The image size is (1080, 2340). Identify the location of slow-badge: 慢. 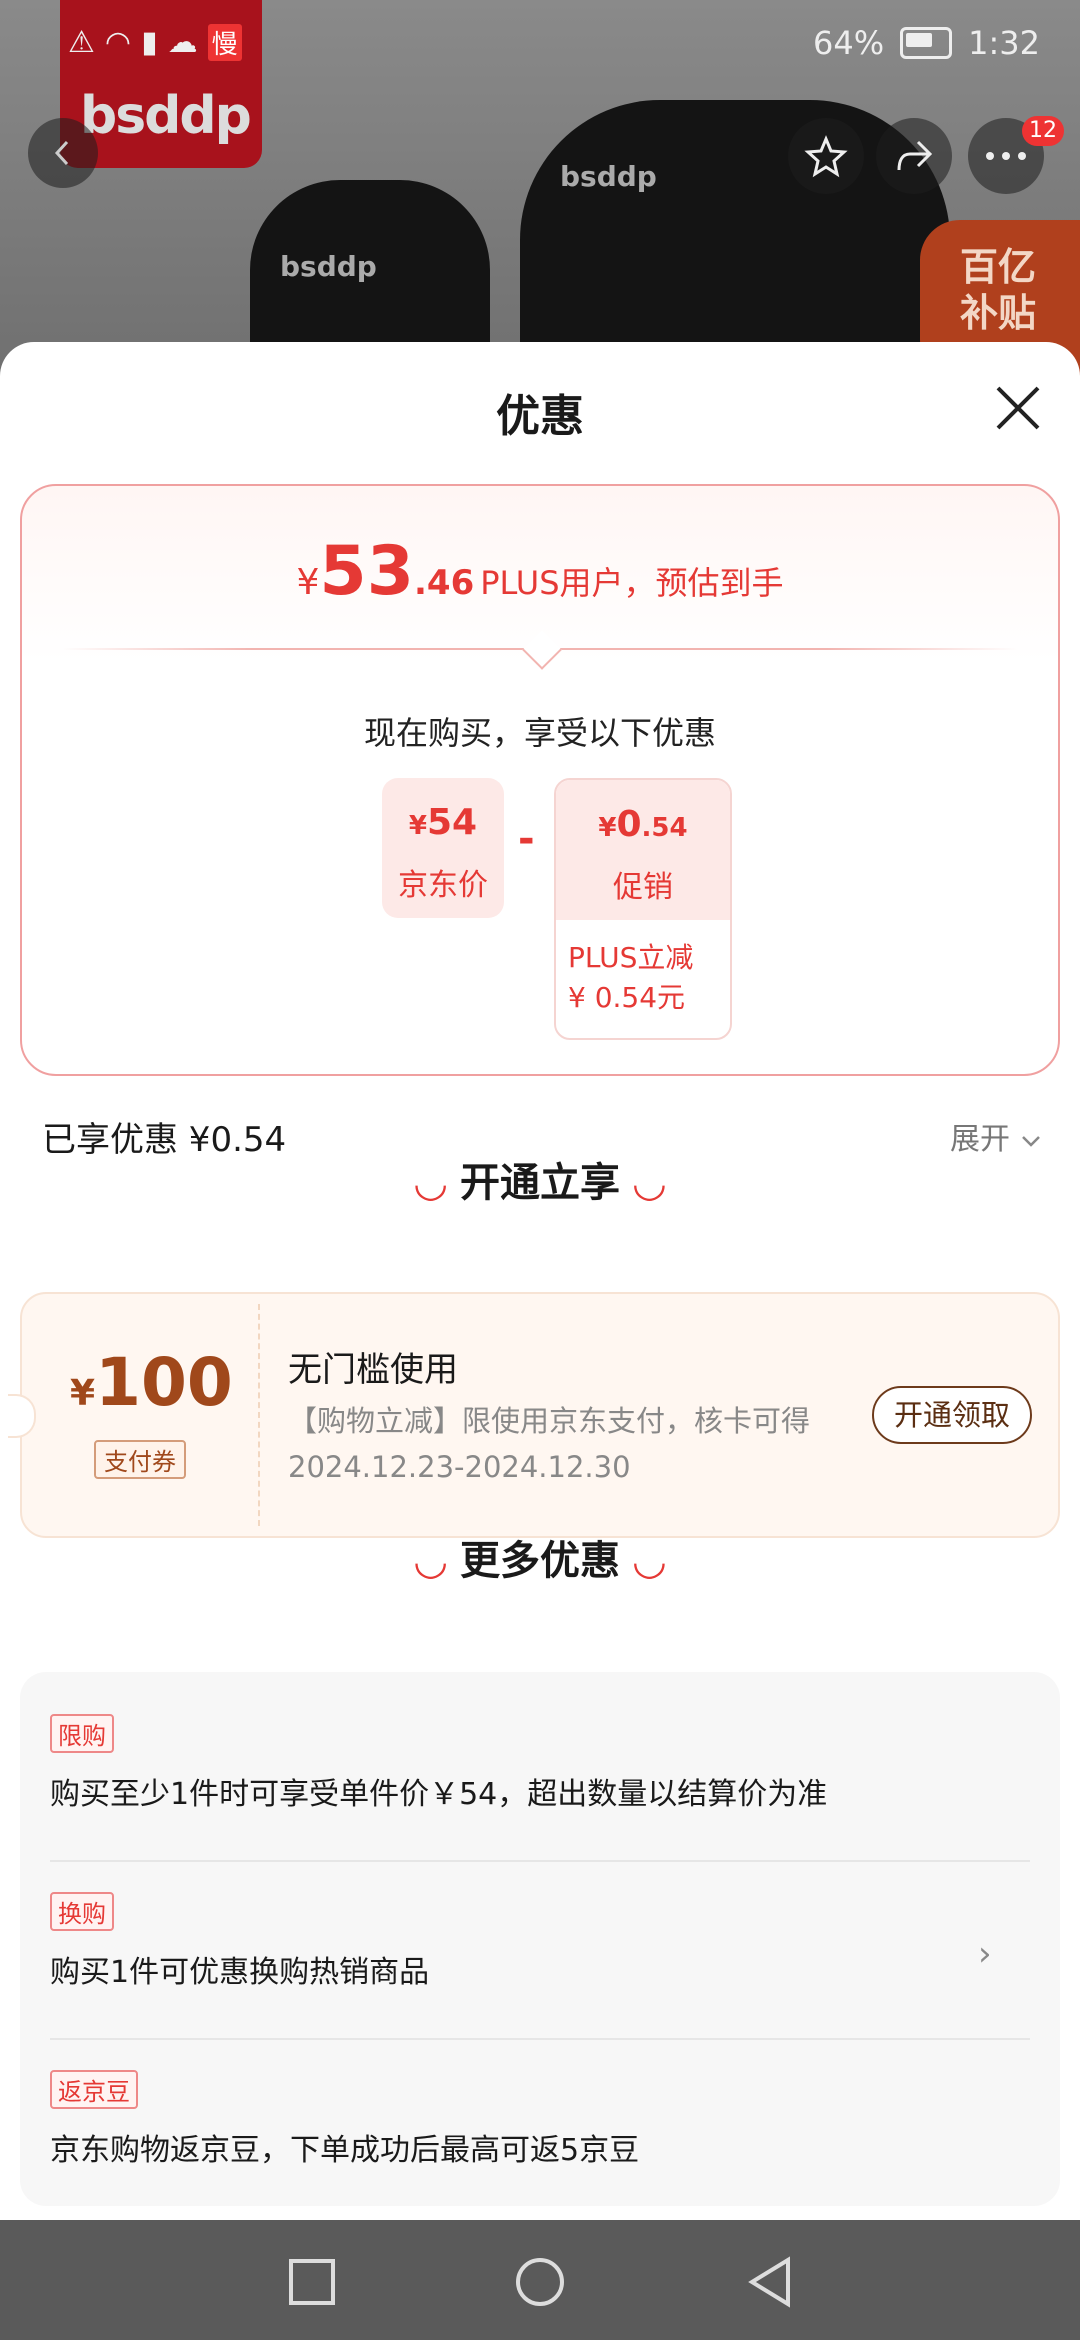
(224, 42).